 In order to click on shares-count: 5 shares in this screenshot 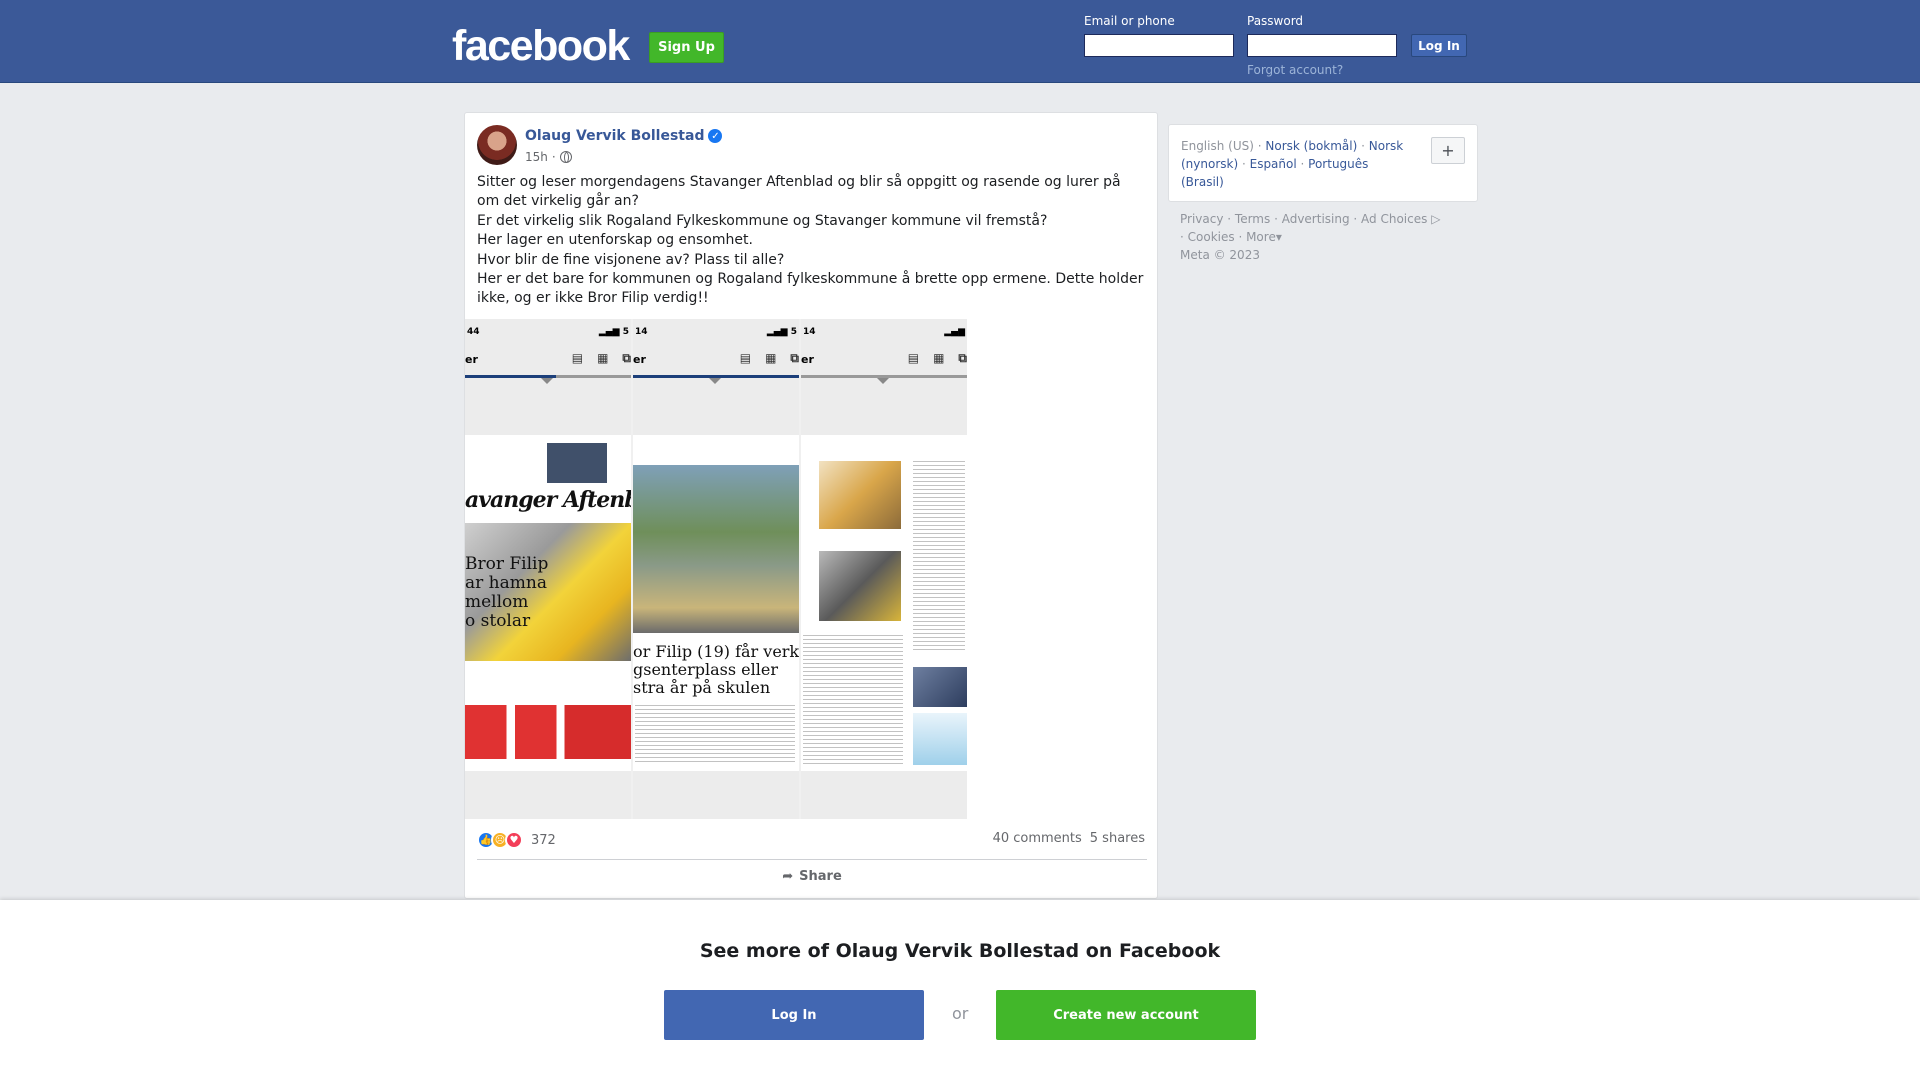, I will do `click(1117, 838)`.